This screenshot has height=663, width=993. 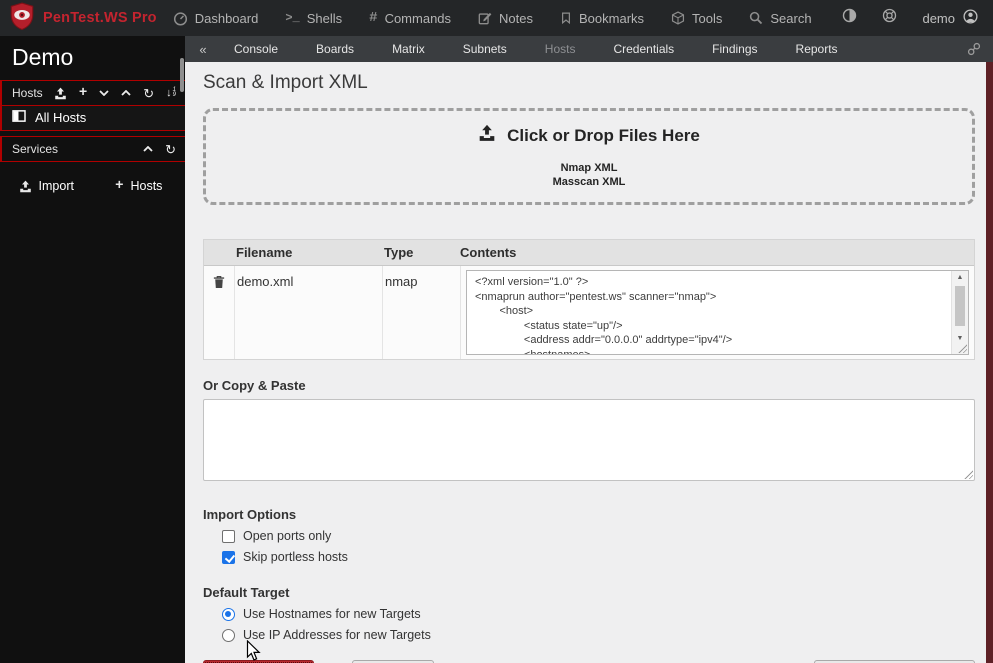 I want to click on sidebar-import-link: Import, so click(x=46, y=186).